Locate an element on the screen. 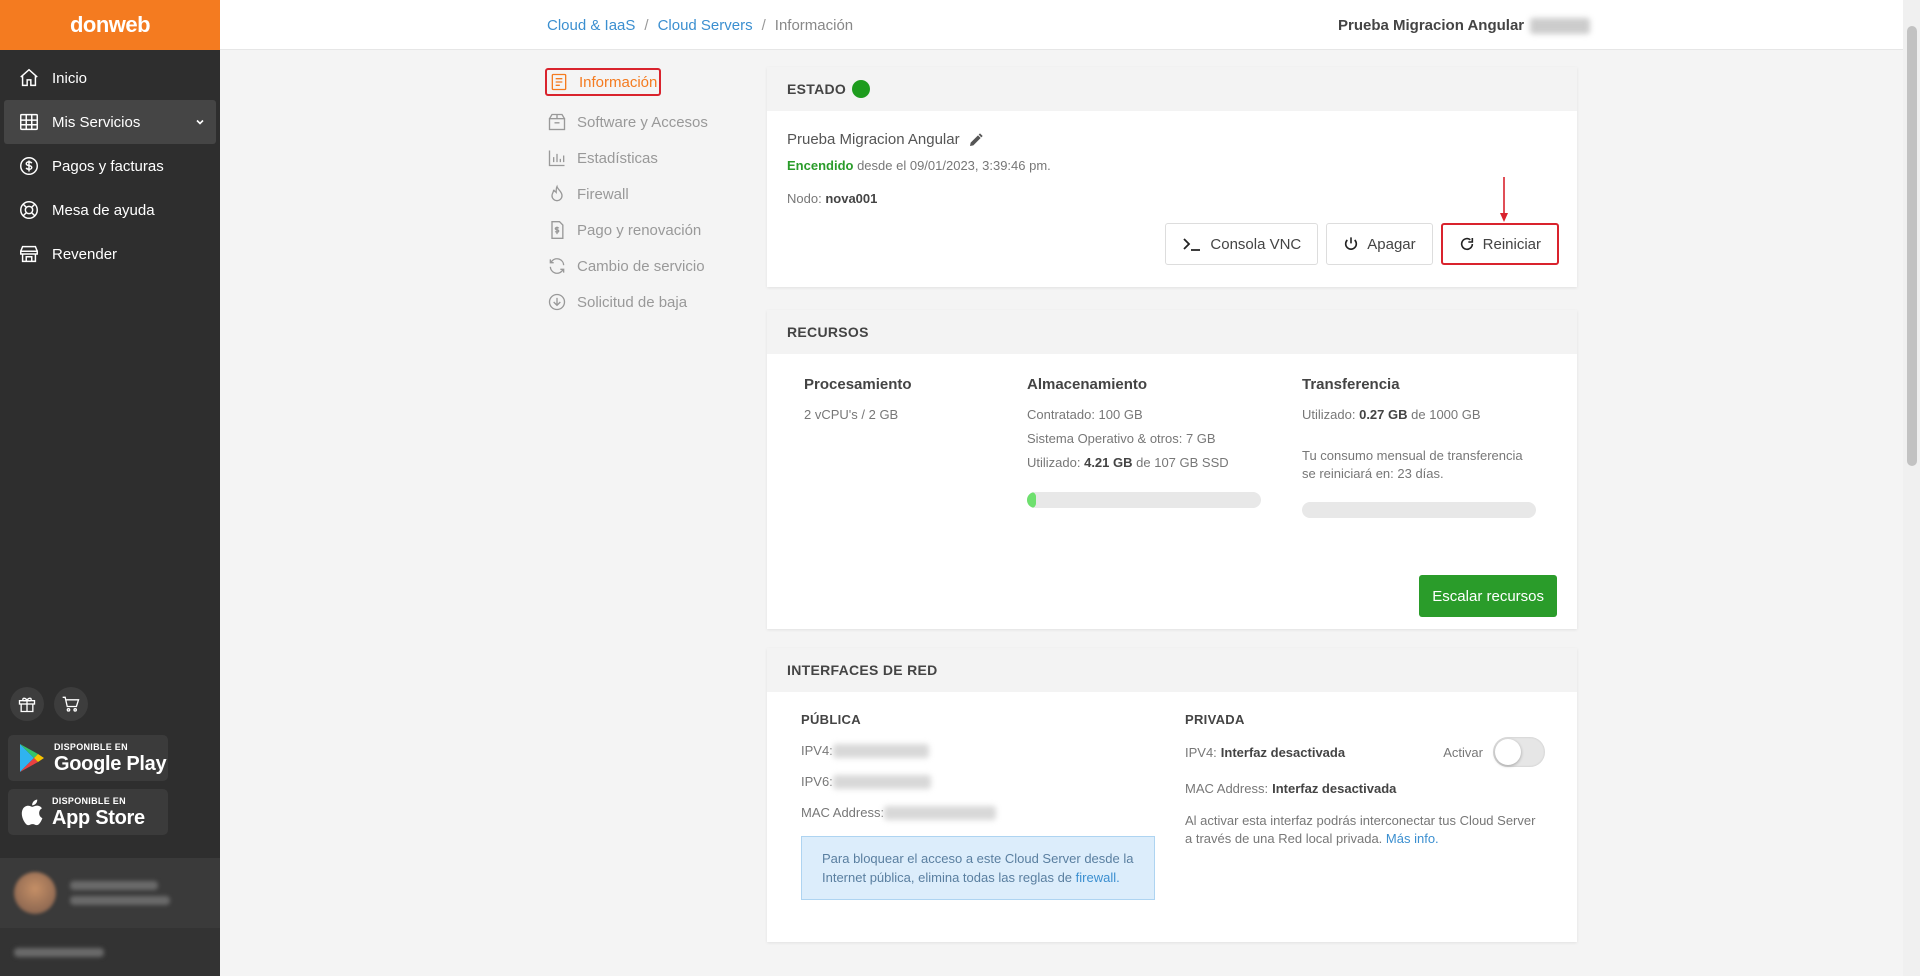 The width and height of the screenshot is (1920, 976). restart-icon is located at coordinates (1467, 244).